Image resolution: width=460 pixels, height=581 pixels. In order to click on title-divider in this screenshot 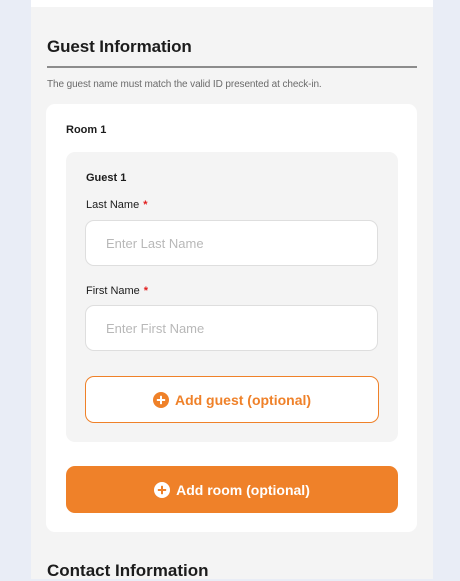, I will do `click(232, 67)`.